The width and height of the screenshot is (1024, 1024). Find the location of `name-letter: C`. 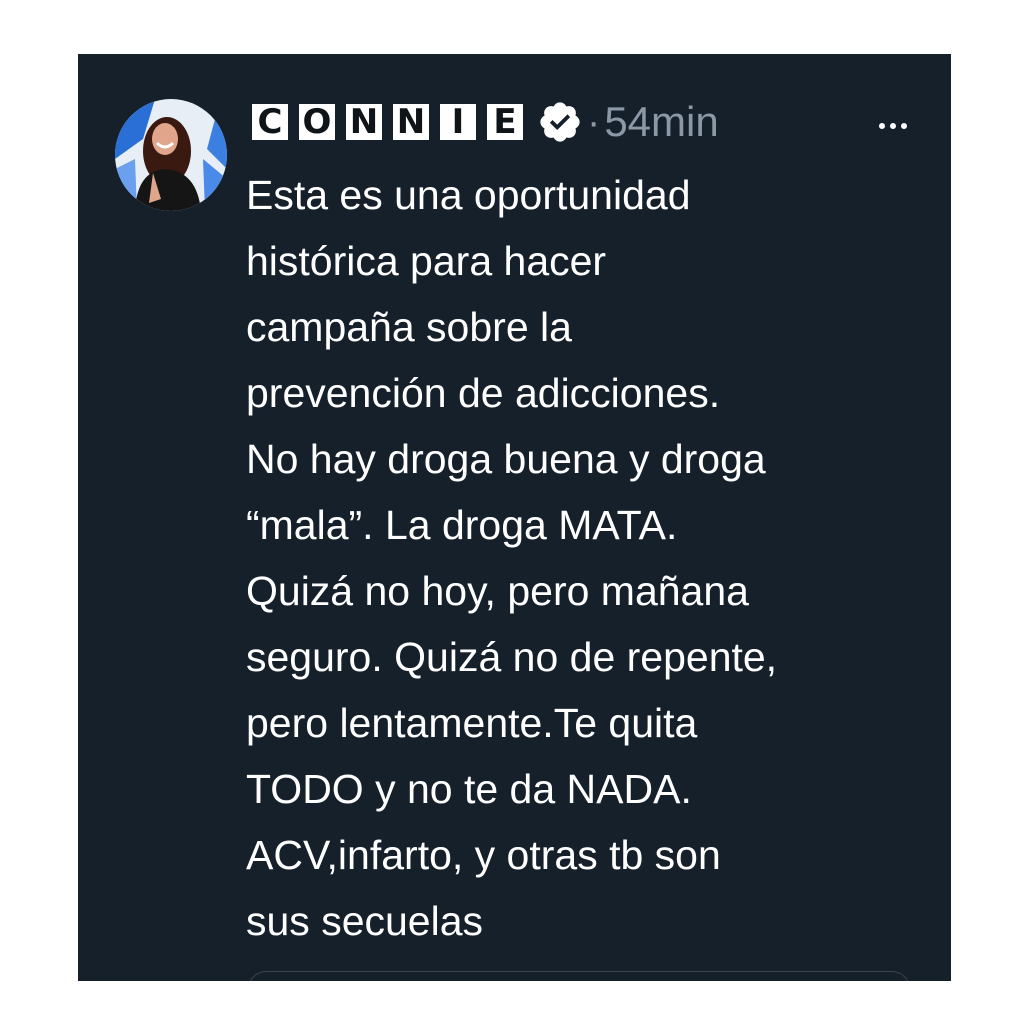

name-letter: C is located at coordinates (270, 122).